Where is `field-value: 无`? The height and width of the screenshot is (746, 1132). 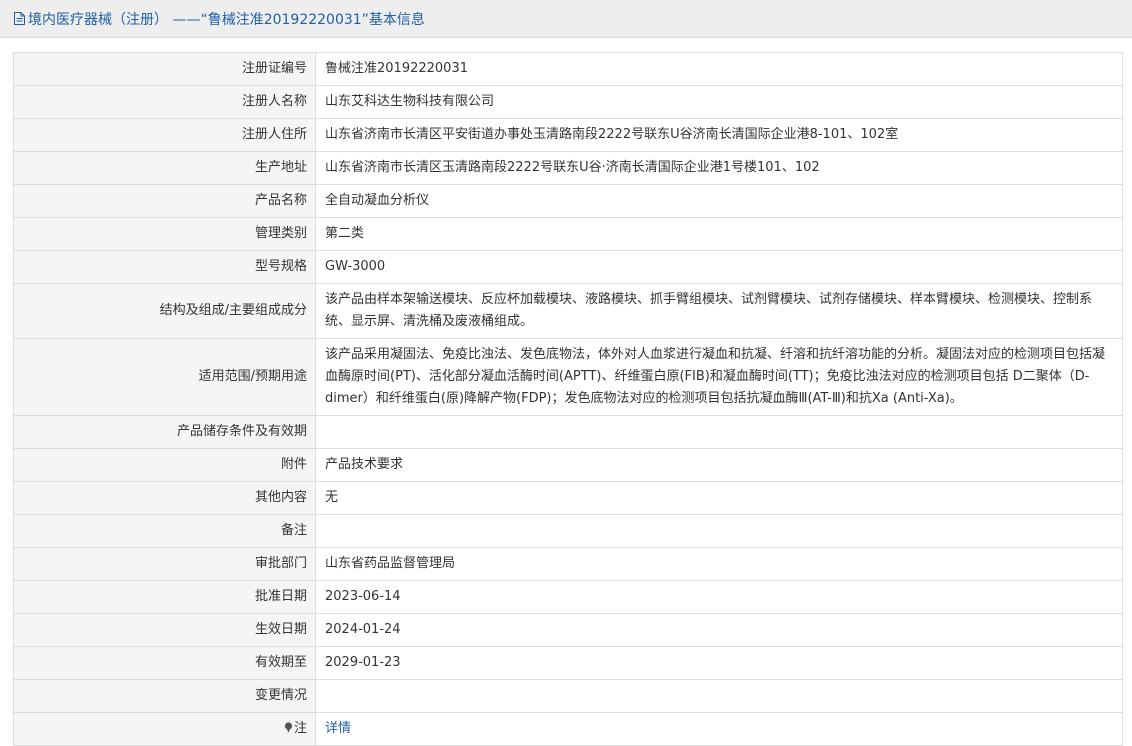 field-value: 无 is located at coordinates (719, 498).